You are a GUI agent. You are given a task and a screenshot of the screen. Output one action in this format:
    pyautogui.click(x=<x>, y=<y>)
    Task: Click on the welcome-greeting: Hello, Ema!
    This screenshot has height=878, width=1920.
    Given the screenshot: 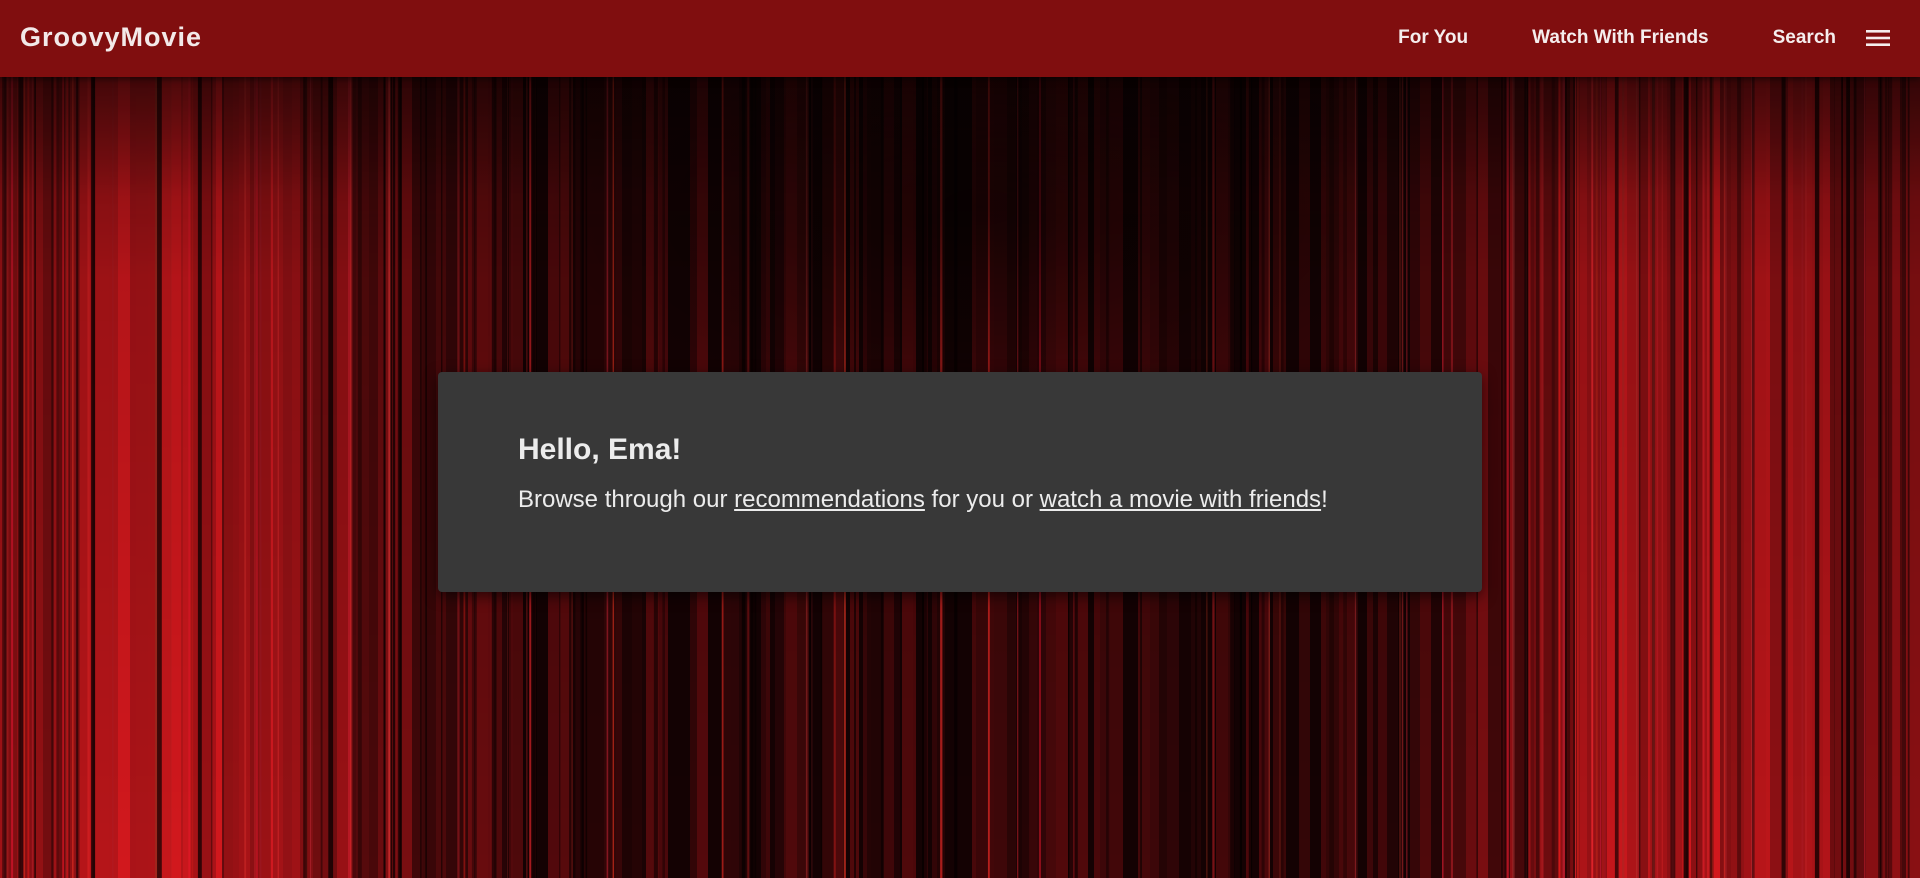 What is the action you would take?
    pyautogui.click(x=600, y=449)
    